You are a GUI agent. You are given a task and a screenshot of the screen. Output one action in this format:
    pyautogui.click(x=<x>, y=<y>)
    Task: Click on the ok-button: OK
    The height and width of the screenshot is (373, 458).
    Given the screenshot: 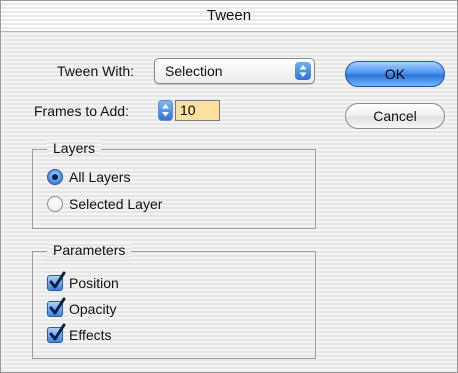 What is the action you would take?
    pyautogui.click(x=395, y=74)
    